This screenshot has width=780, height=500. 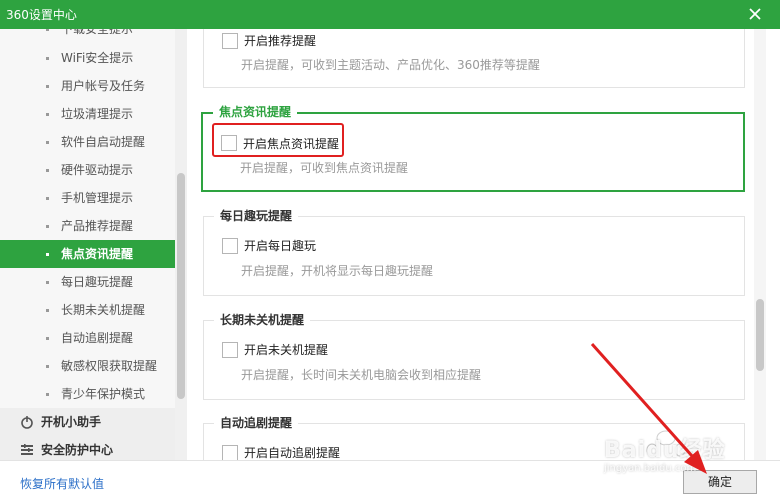 What do you see at coordinates (256, 216) in the screenshot?
I see `daily-fun-group-title: 每日趣玩提醒` at bounding box center [256, 216].